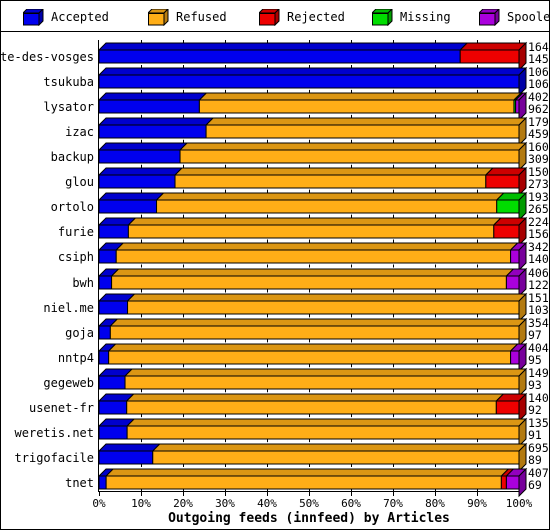  What do you see at coordinates (539, 59) in the screenshot?
I see `bar-value-second: 1450` at bounding box center [539, 59].